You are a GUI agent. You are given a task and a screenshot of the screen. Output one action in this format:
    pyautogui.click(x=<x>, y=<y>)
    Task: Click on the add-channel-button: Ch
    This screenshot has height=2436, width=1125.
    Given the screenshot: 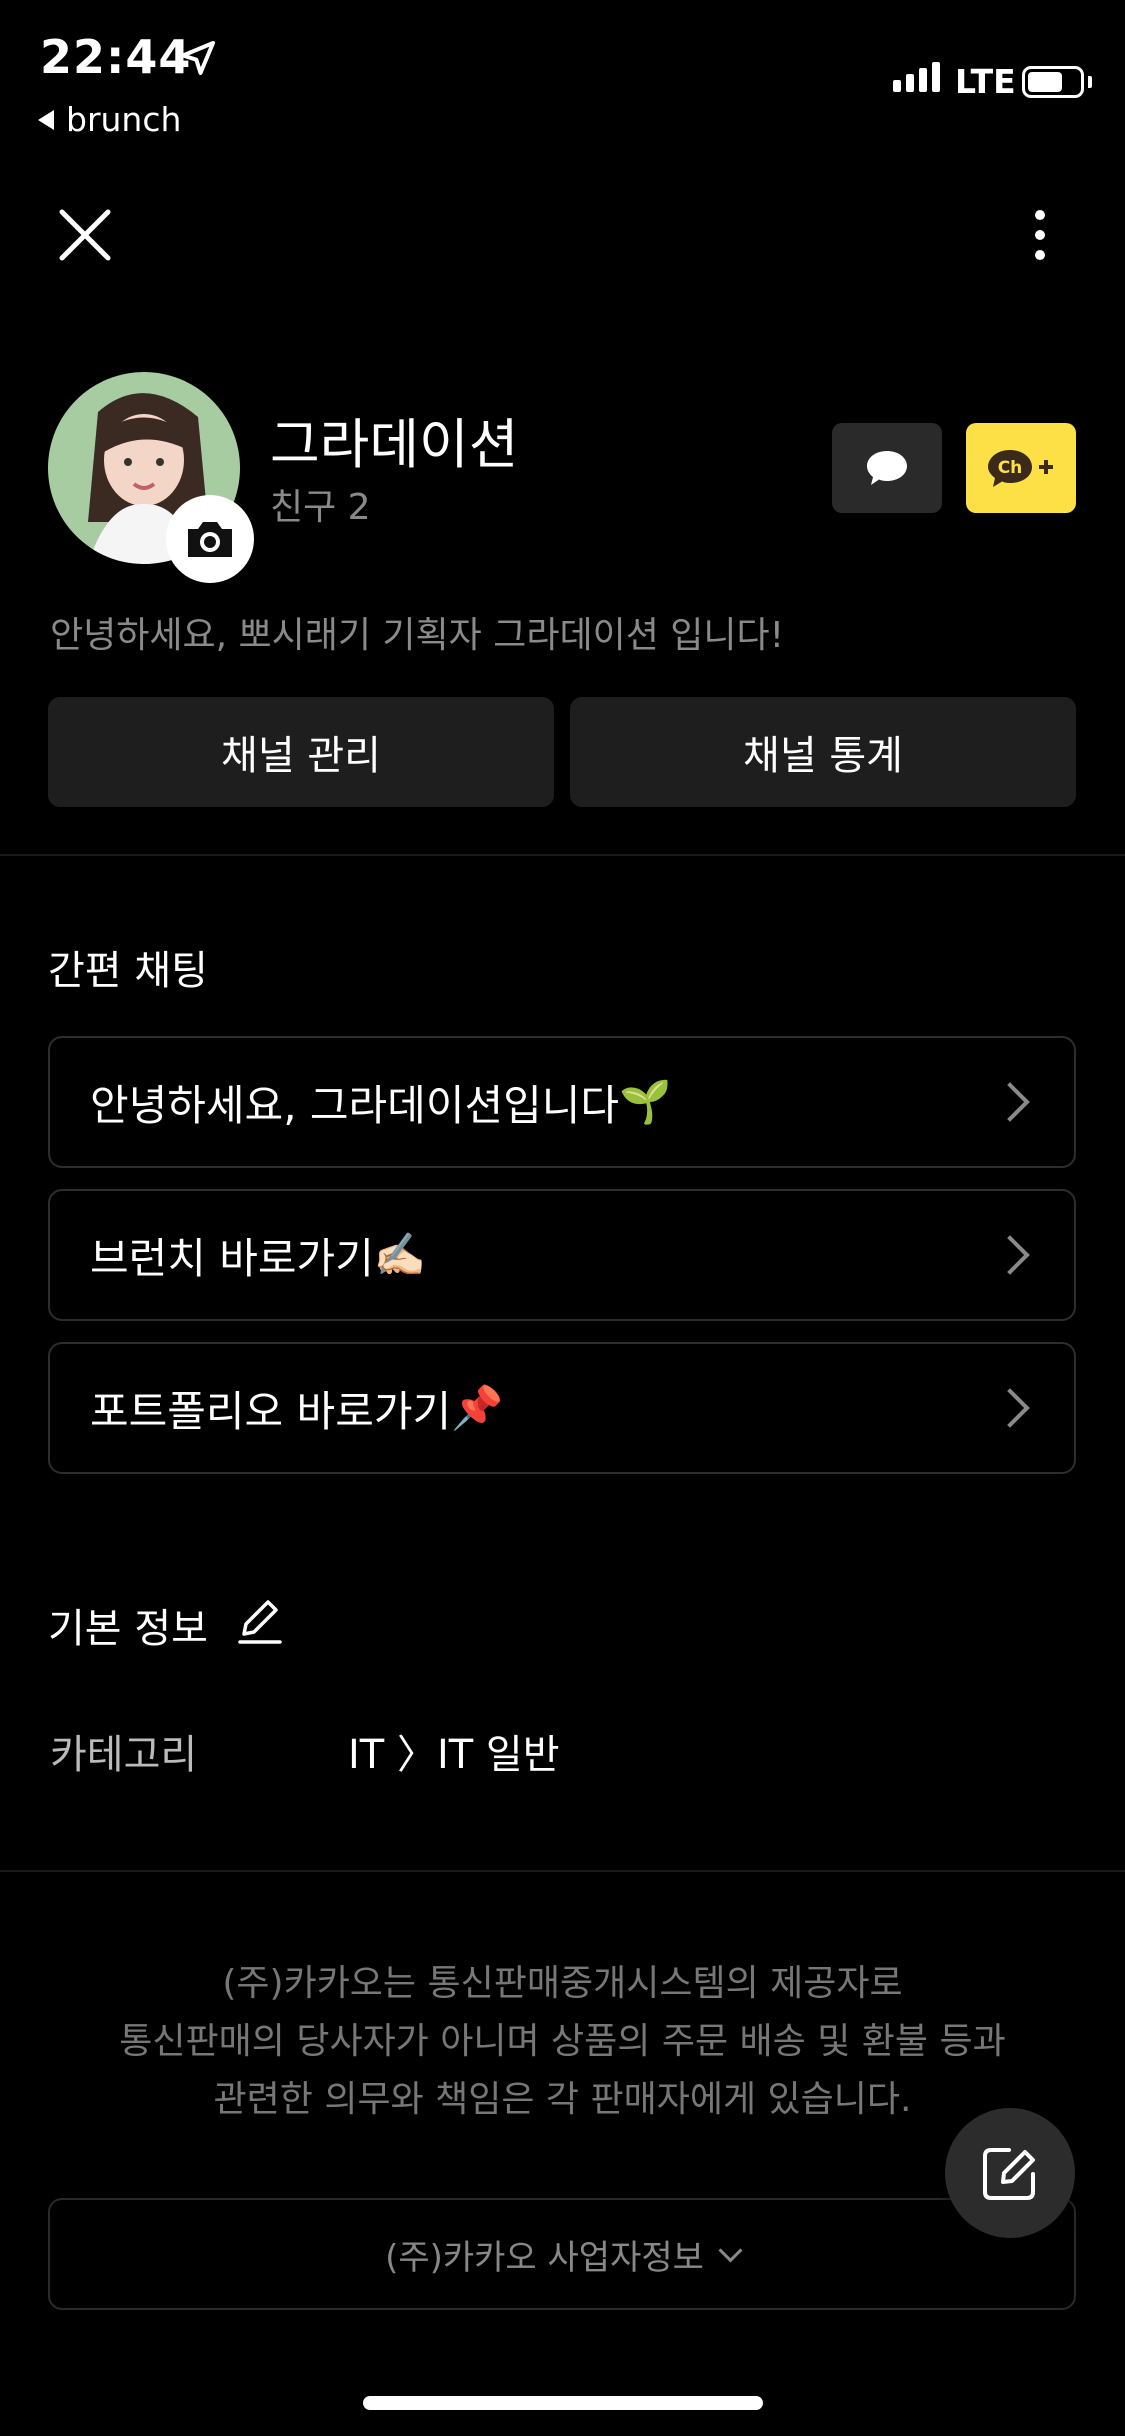 What is the action you would take?
    pyautogui.click(x=1021, y=468)
    